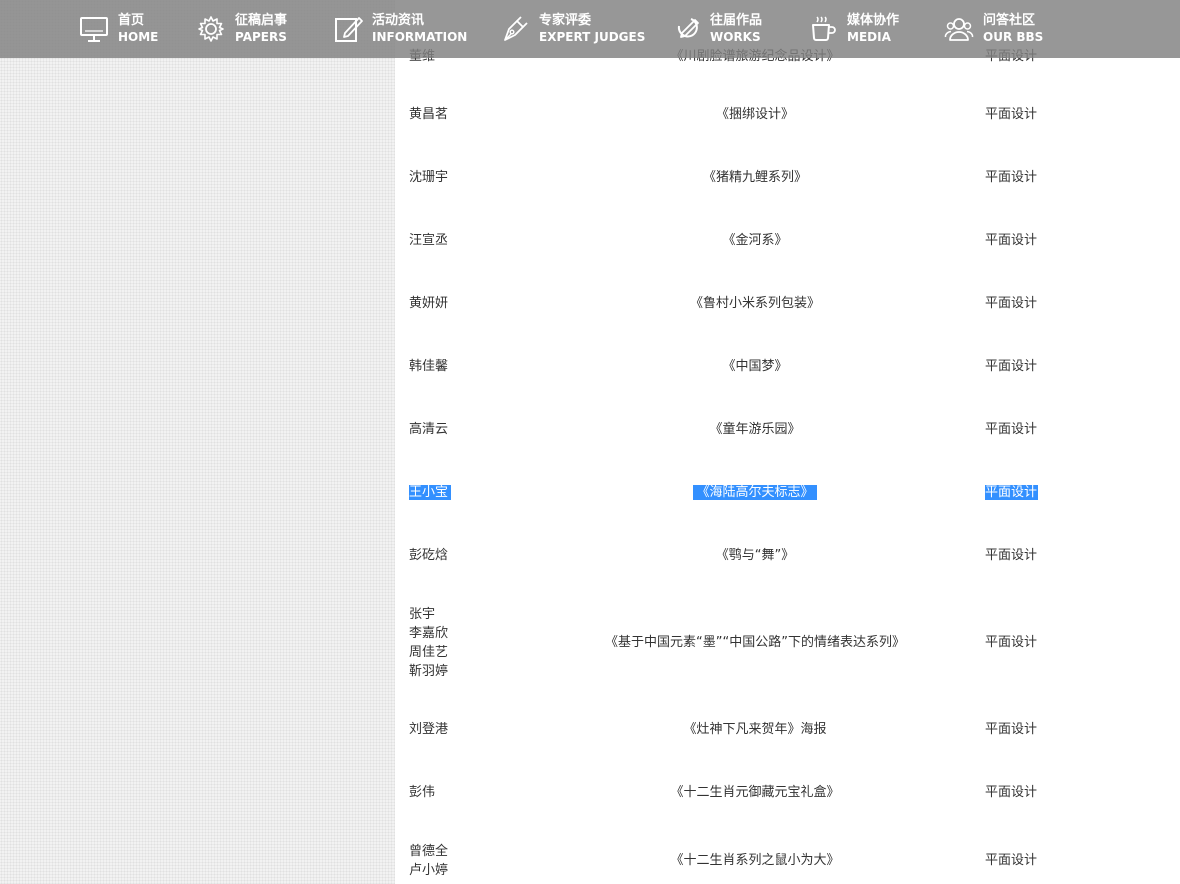 The image size is (1180, 884). I want to click on author-names: 彭矻焓, so click(484, 555).